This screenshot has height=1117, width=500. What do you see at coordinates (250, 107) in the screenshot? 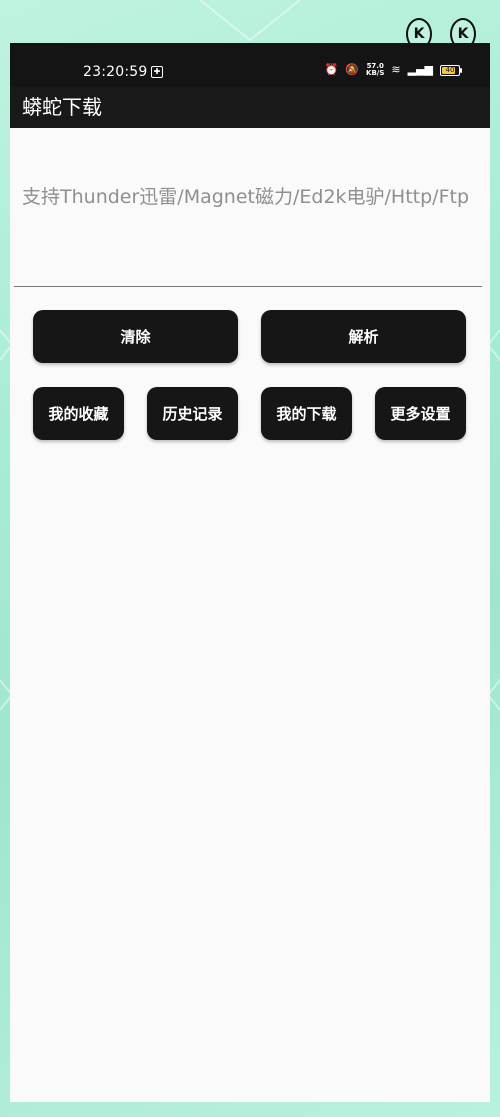
I see `app-bar: 蟒蛇下载` at bounding box center [250, 107].